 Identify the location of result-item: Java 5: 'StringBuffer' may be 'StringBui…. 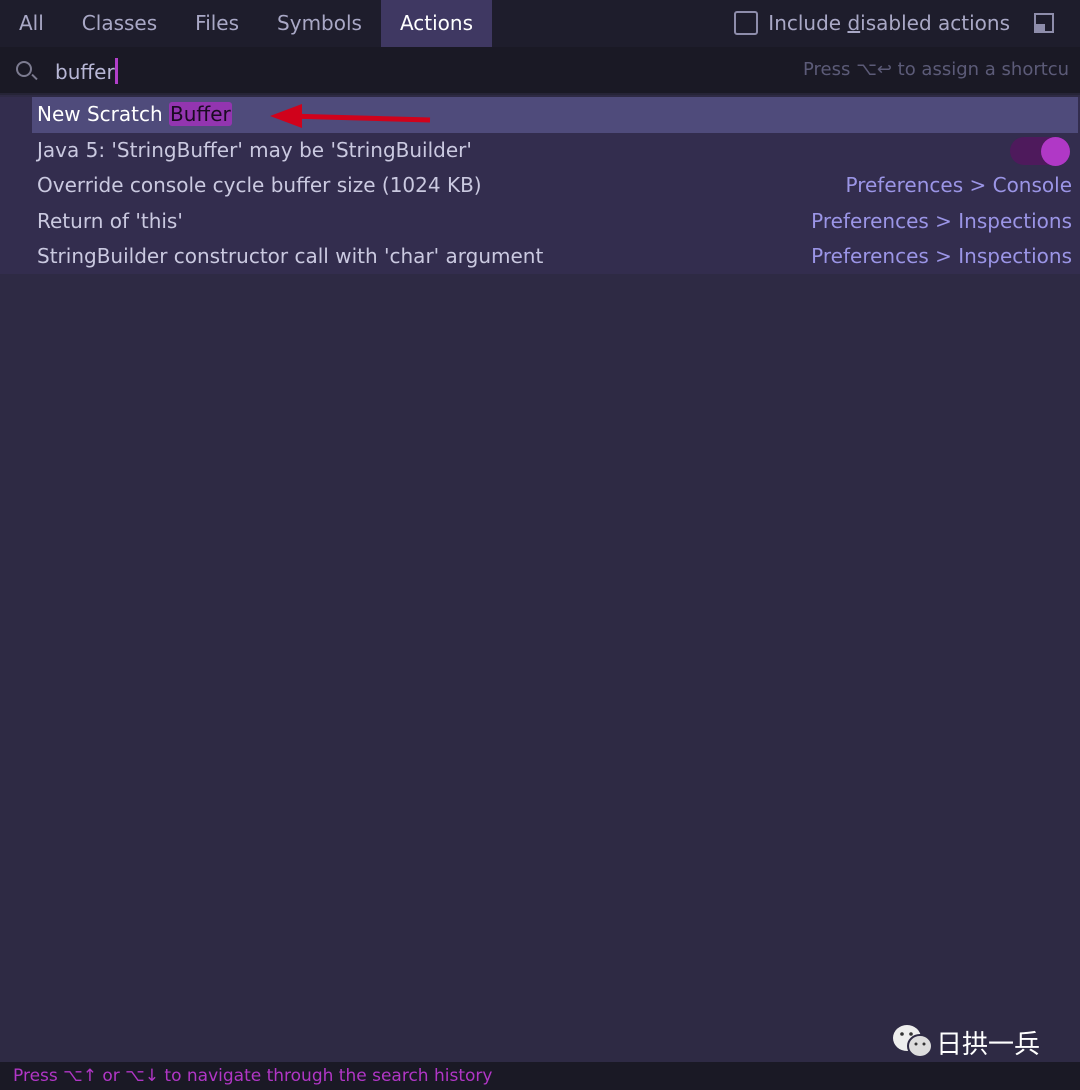
(540, 151).